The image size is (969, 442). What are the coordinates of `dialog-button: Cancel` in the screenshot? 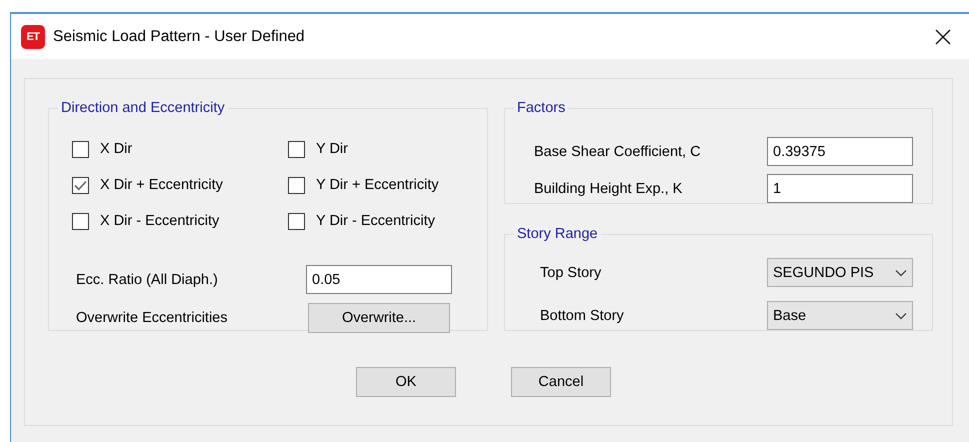 It's located at (561, 382).